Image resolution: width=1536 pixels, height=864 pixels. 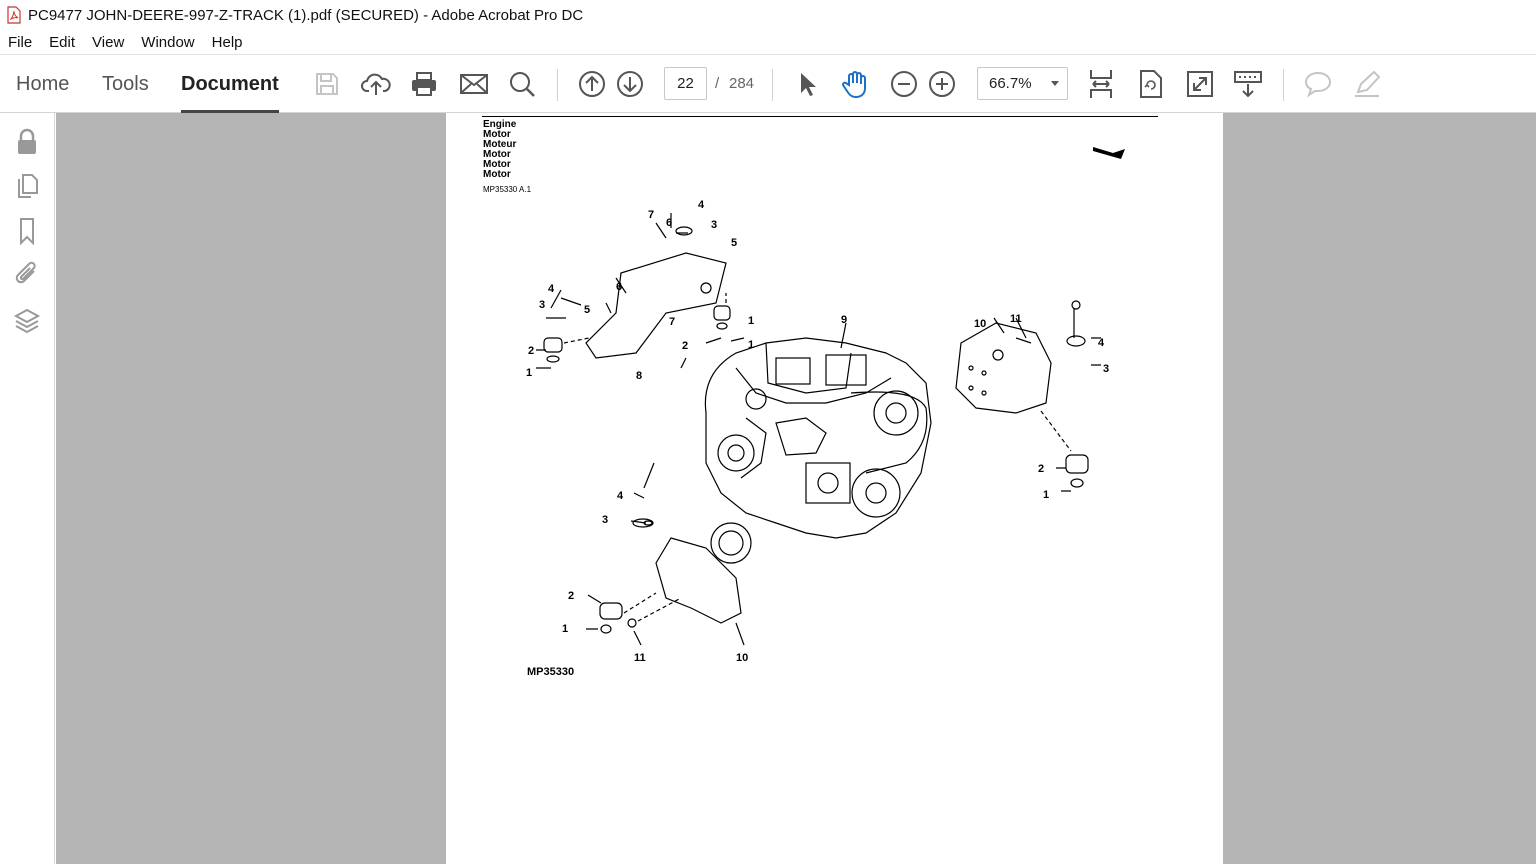 I want to click on main-toolbar: Home Tools Document 22 / 284 66.7%, so click(x=768, y=83).